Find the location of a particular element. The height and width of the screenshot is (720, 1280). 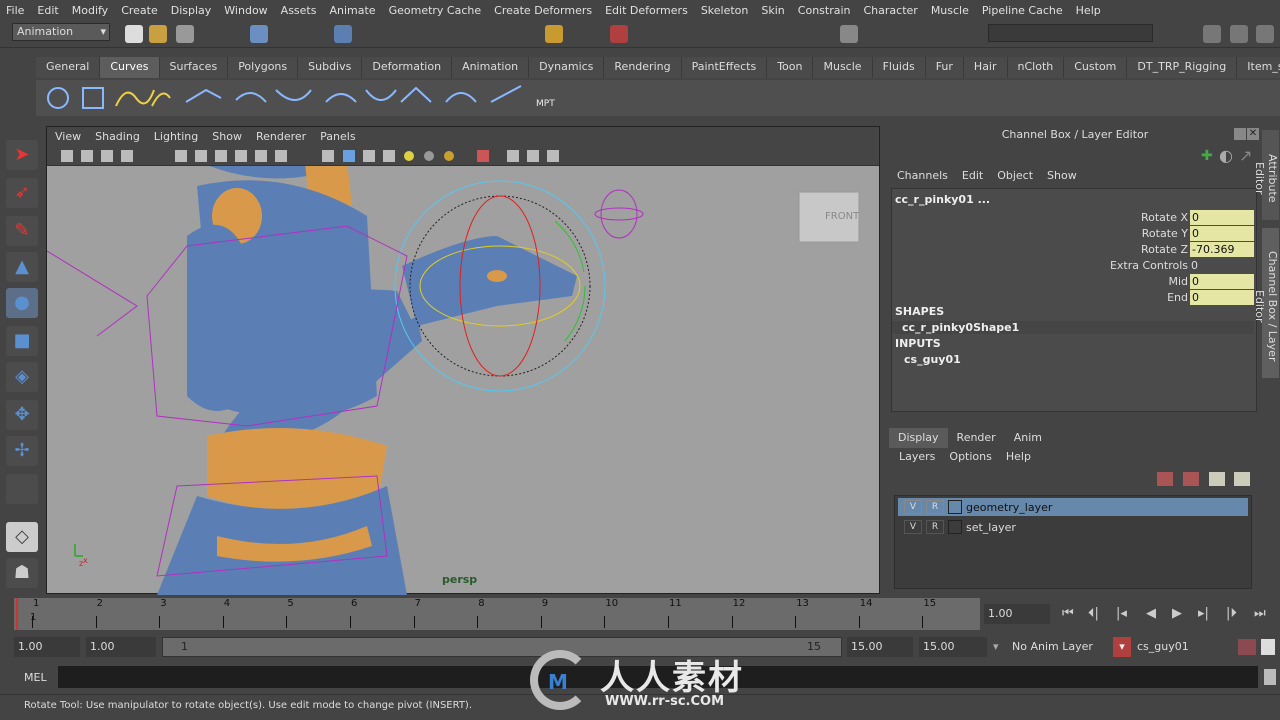

shelf-tab-dynamics: Dynamics is located at coordinates (567, 67).